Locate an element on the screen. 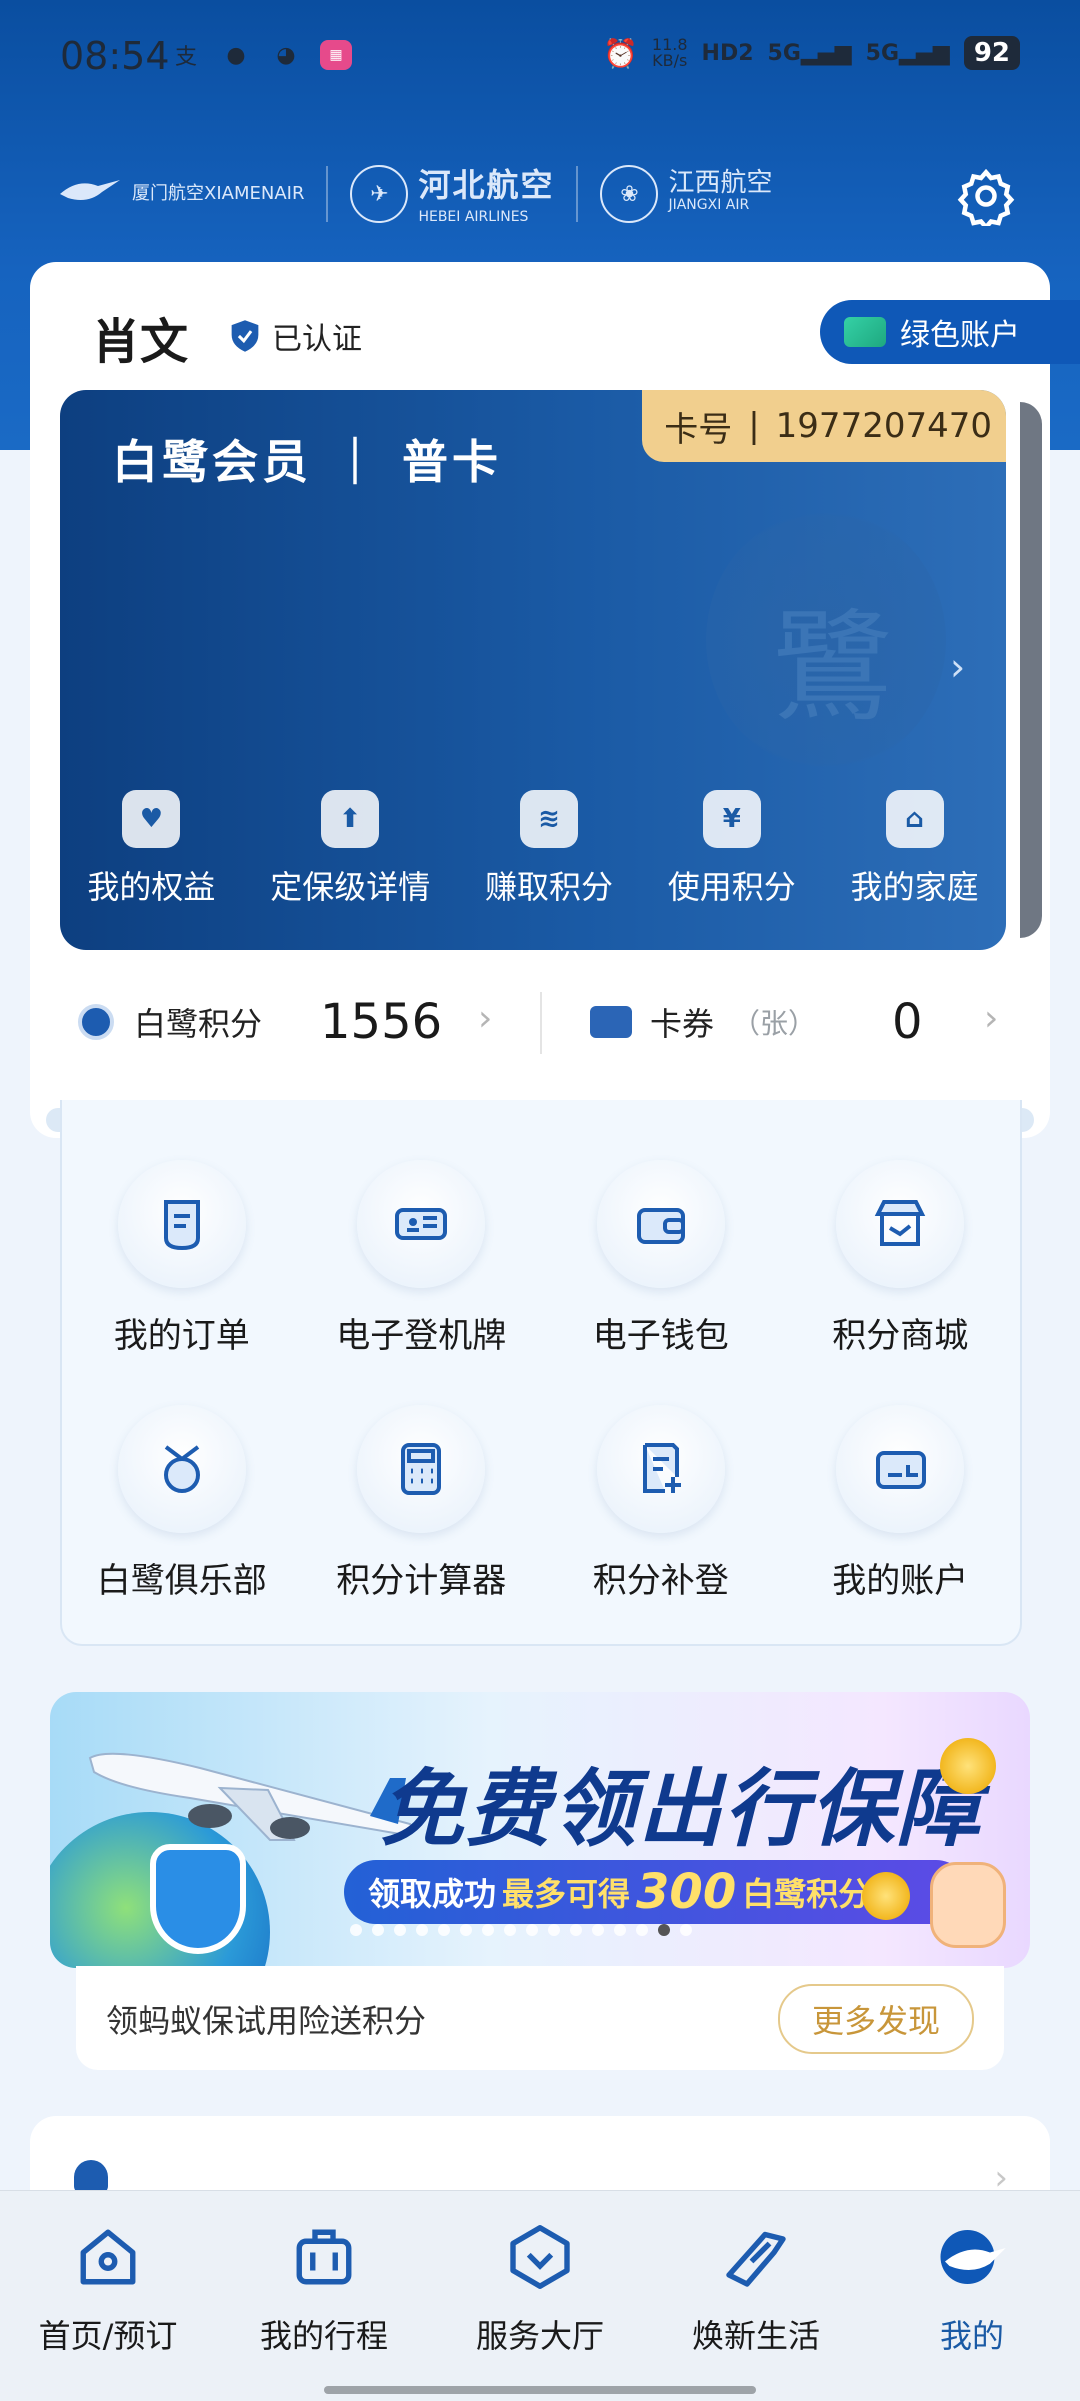 The height and width of the screenshot is (2401, 1080). coupons-entry: 卡券 （张） is located at coordinates (703, 1022).